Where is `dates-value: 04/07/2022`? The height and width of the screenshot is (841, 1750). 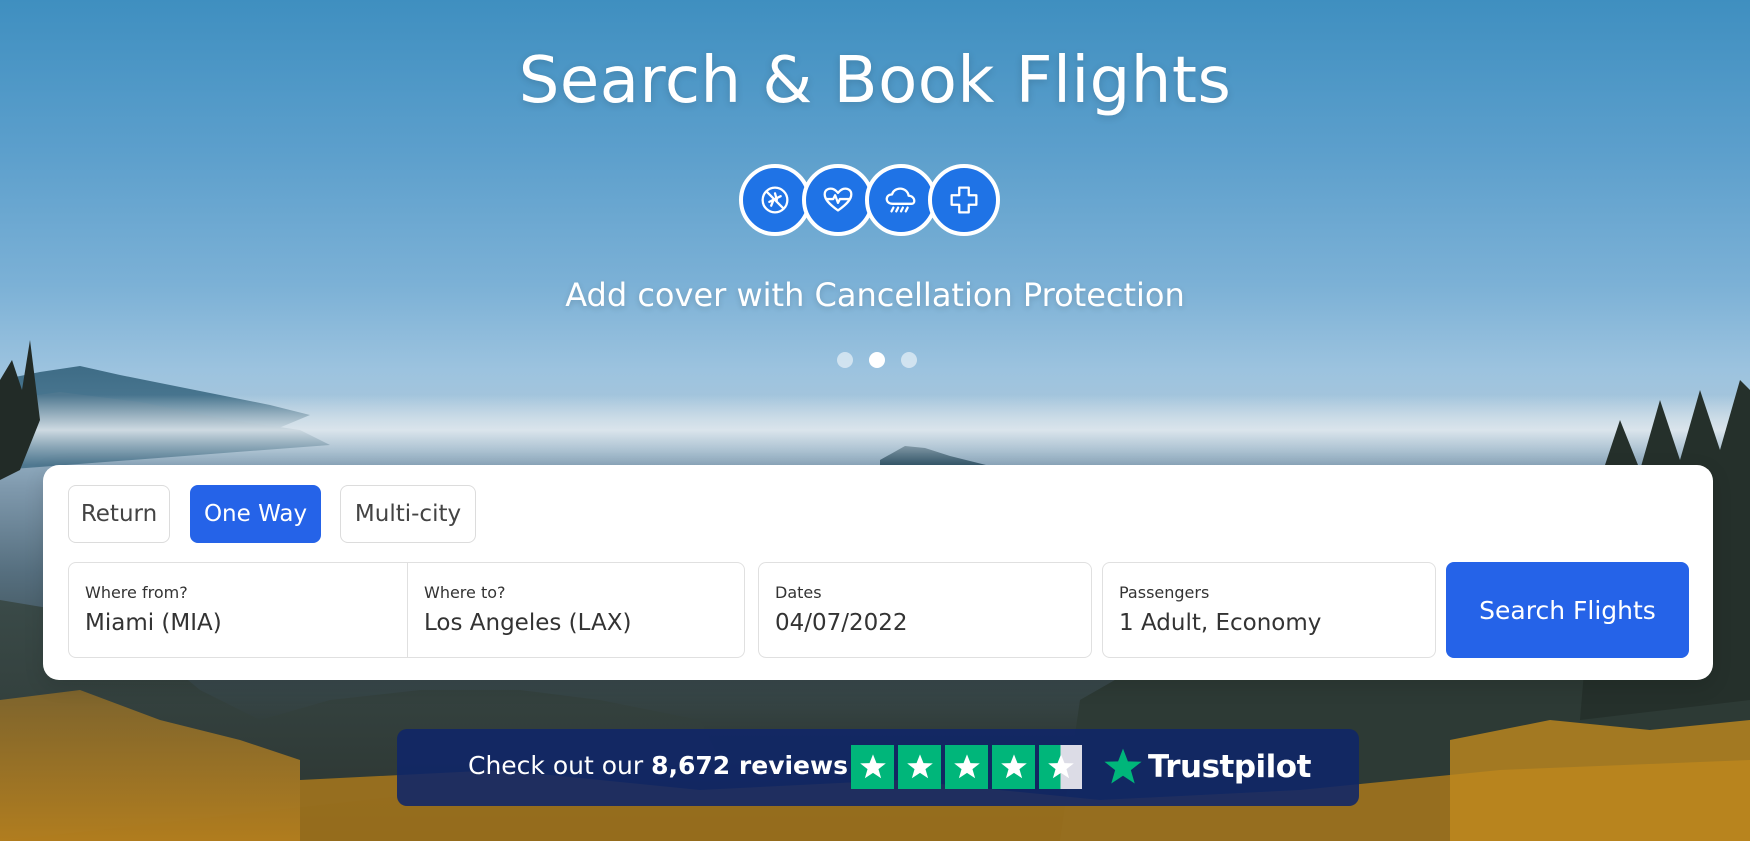 dates-value: 04/07/2022 is located at coordinates (841, 623).